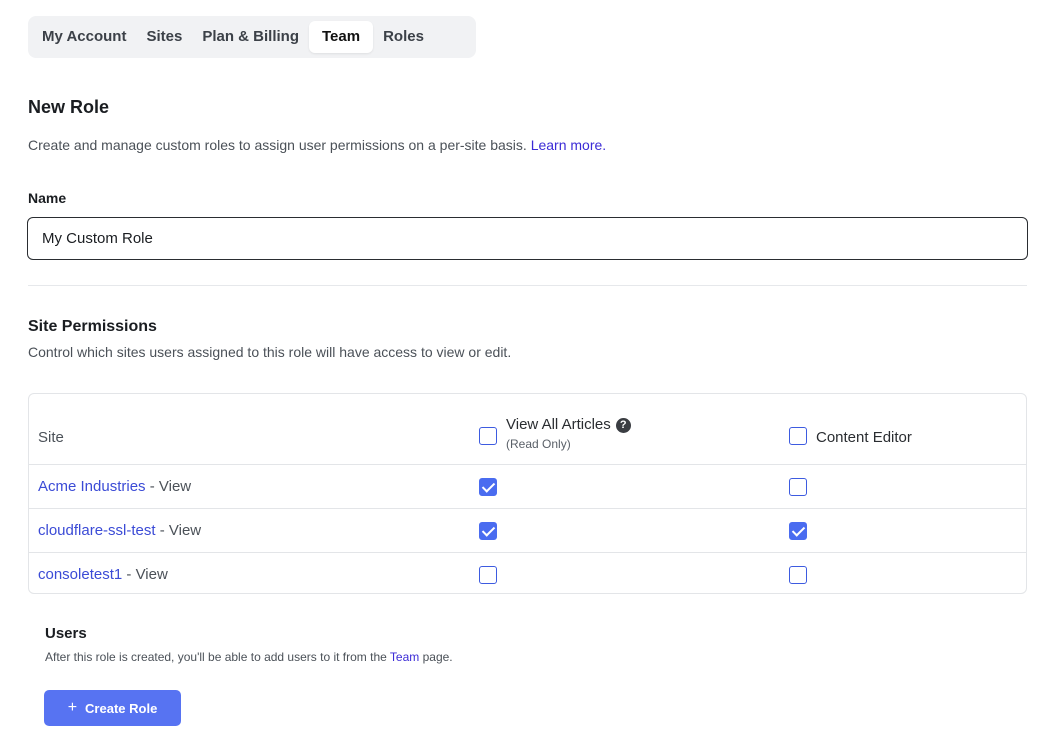 This screenshot has height=752, width=1057. I want to click on site-link: consoletest1, so click(80, 574).